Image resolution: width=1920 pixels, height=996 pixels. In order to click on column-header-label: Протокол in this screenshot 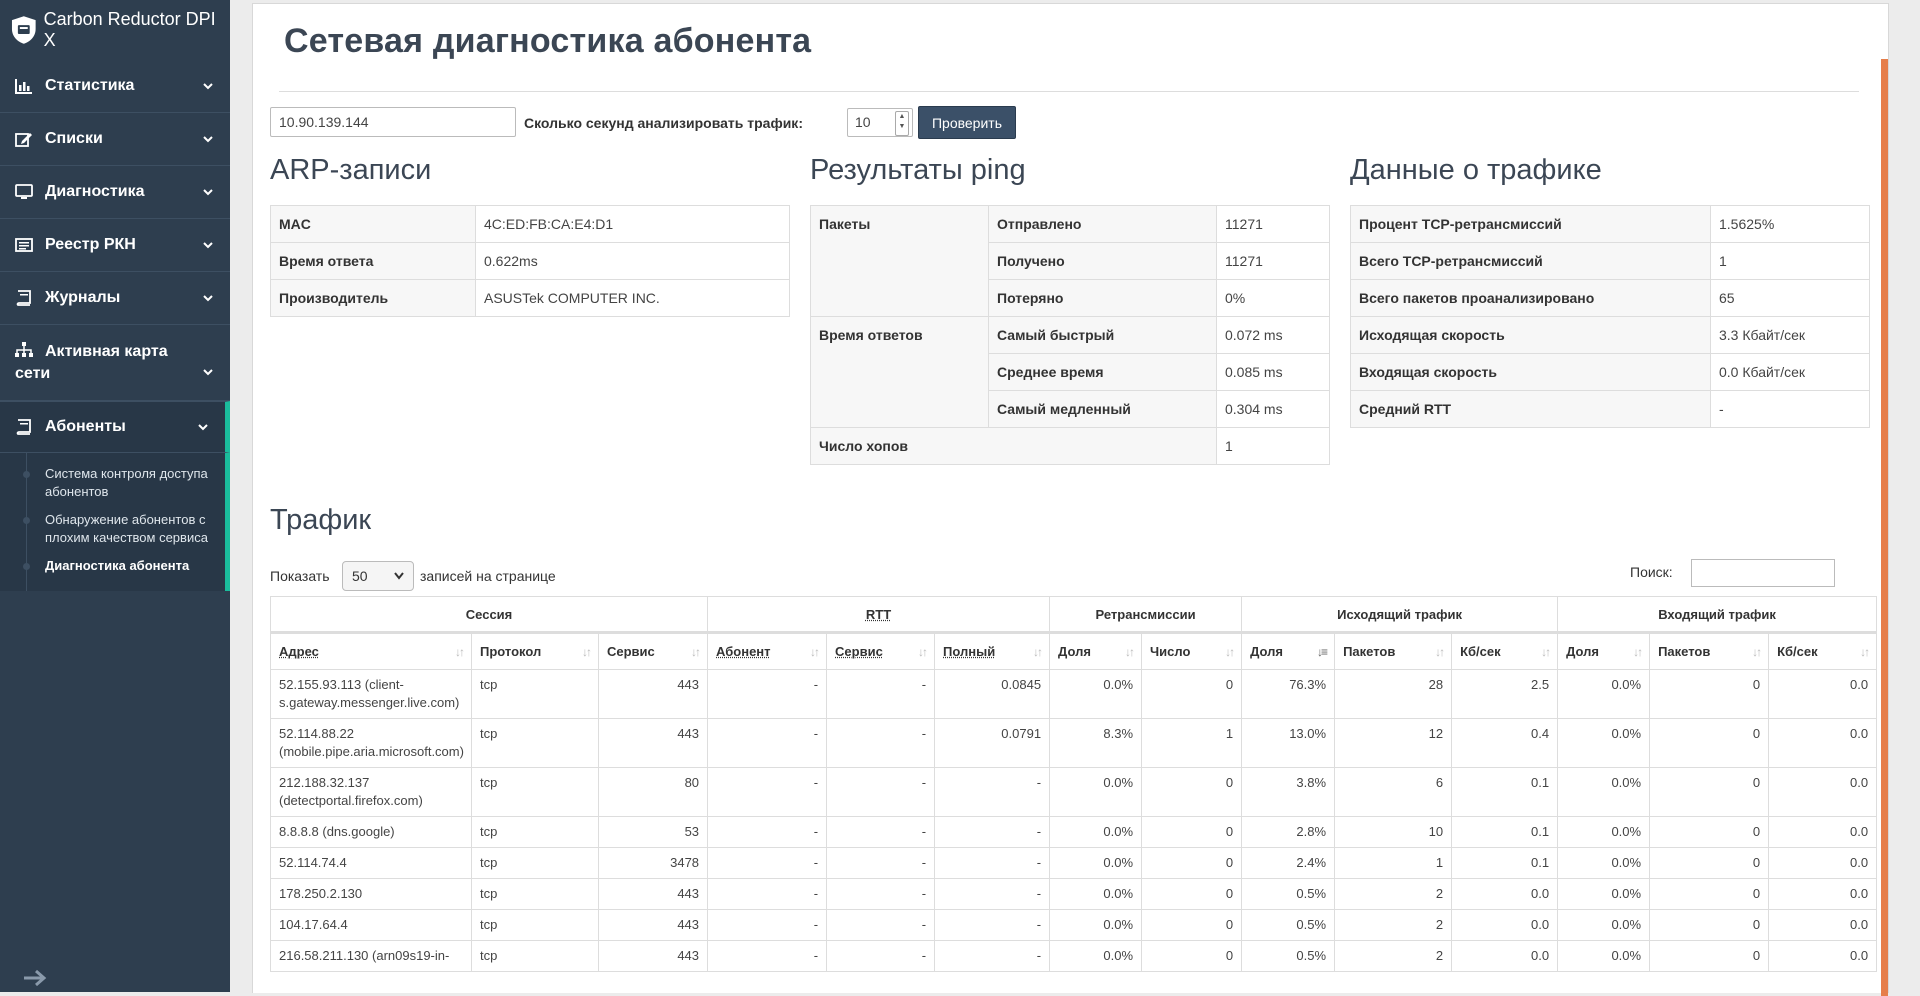, I will do `click(511, 651)`.